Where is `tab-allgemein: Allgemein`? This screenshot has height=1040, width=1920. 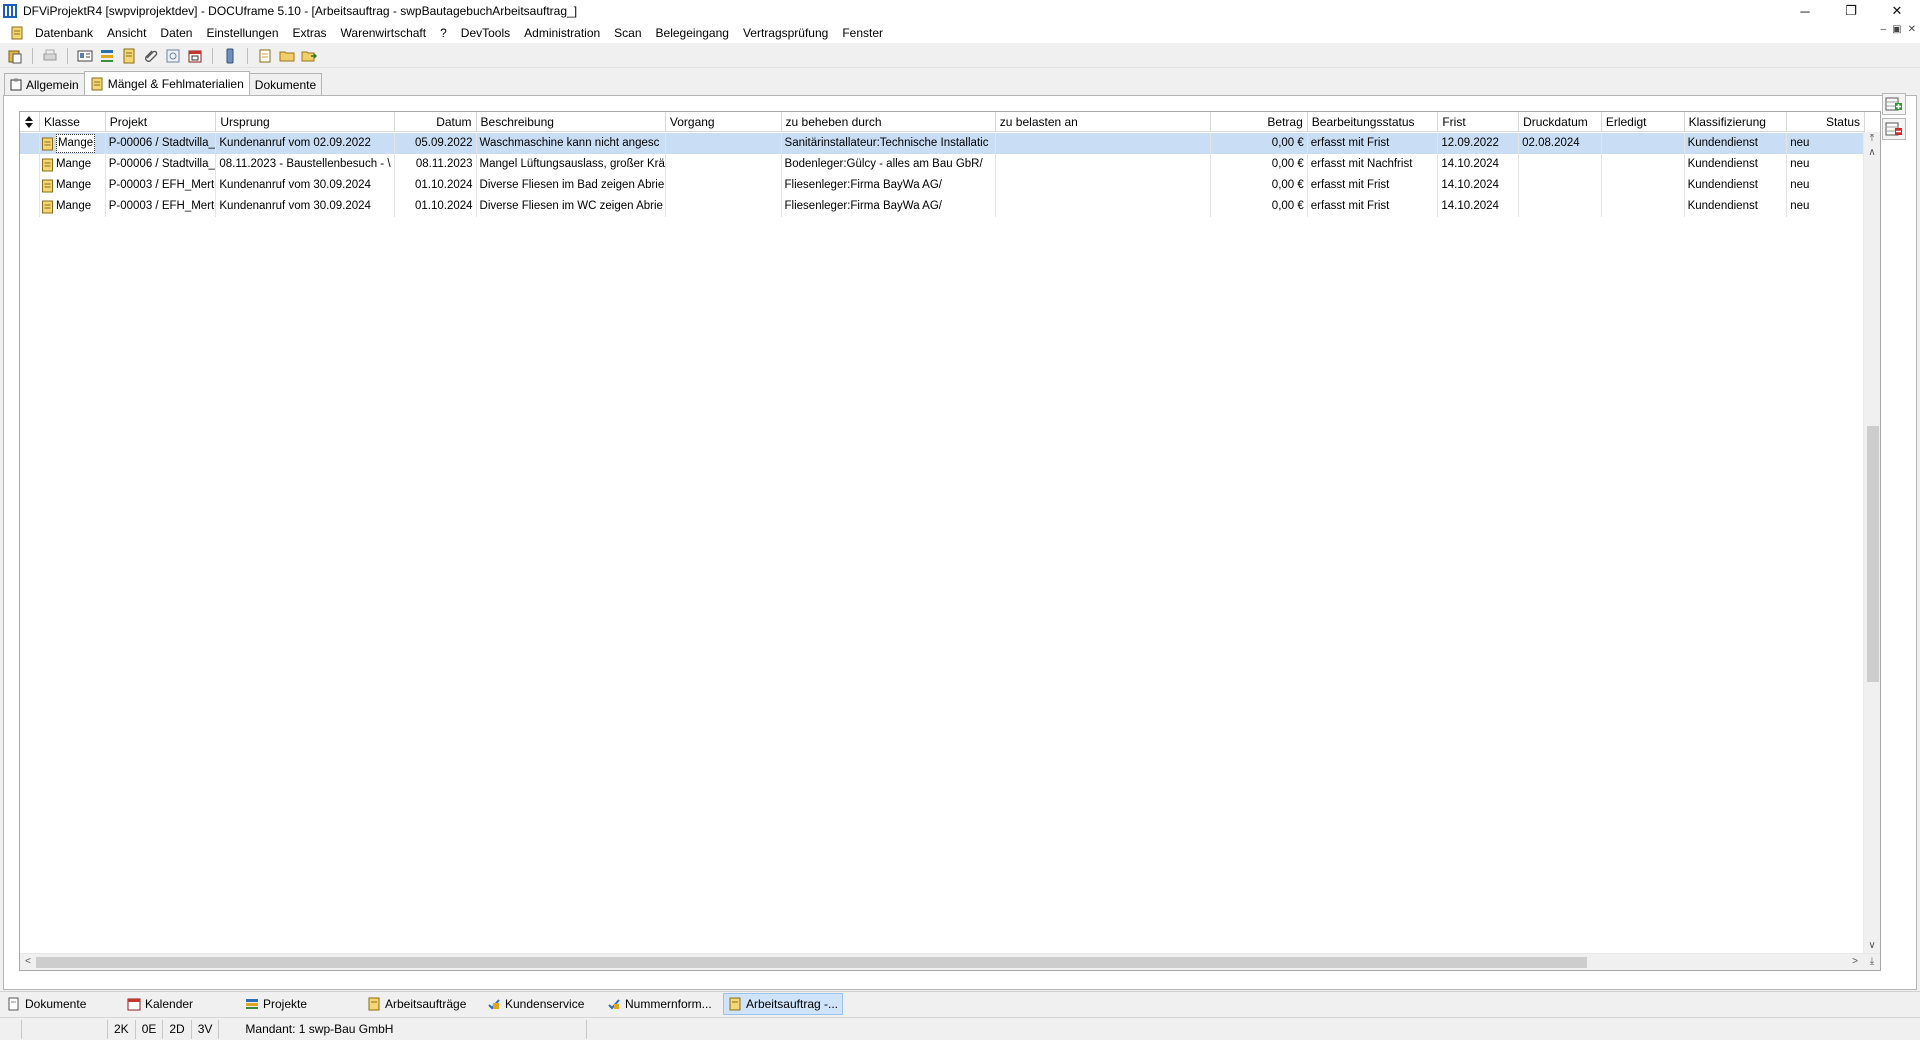 tab-allgemein: Allgemein is located at coordinates (44, 84).